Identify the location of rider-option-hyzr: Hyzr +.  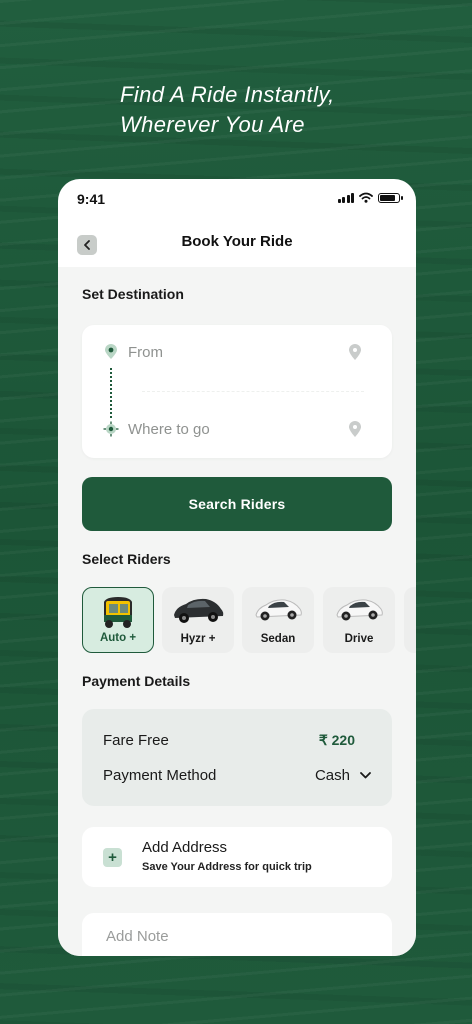
(198, 620).